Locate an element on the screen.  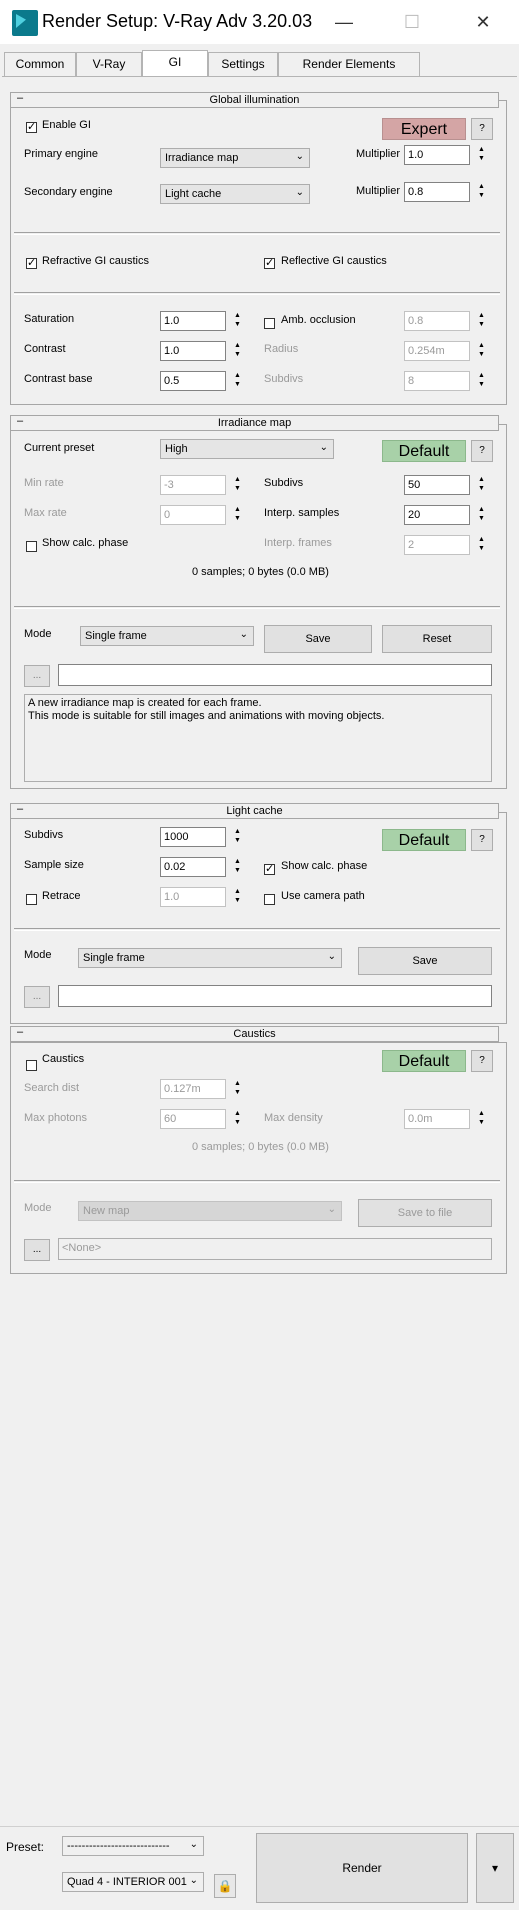
global-illumination-rollout: Global illumination is located at coordinates (254, 100).